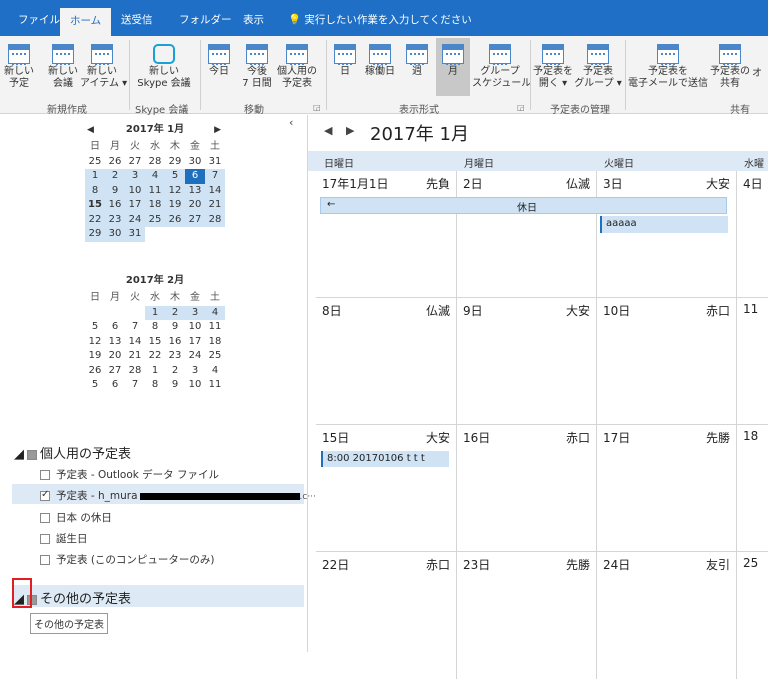  I want to click on day-cell: 11, so click(752, 361).